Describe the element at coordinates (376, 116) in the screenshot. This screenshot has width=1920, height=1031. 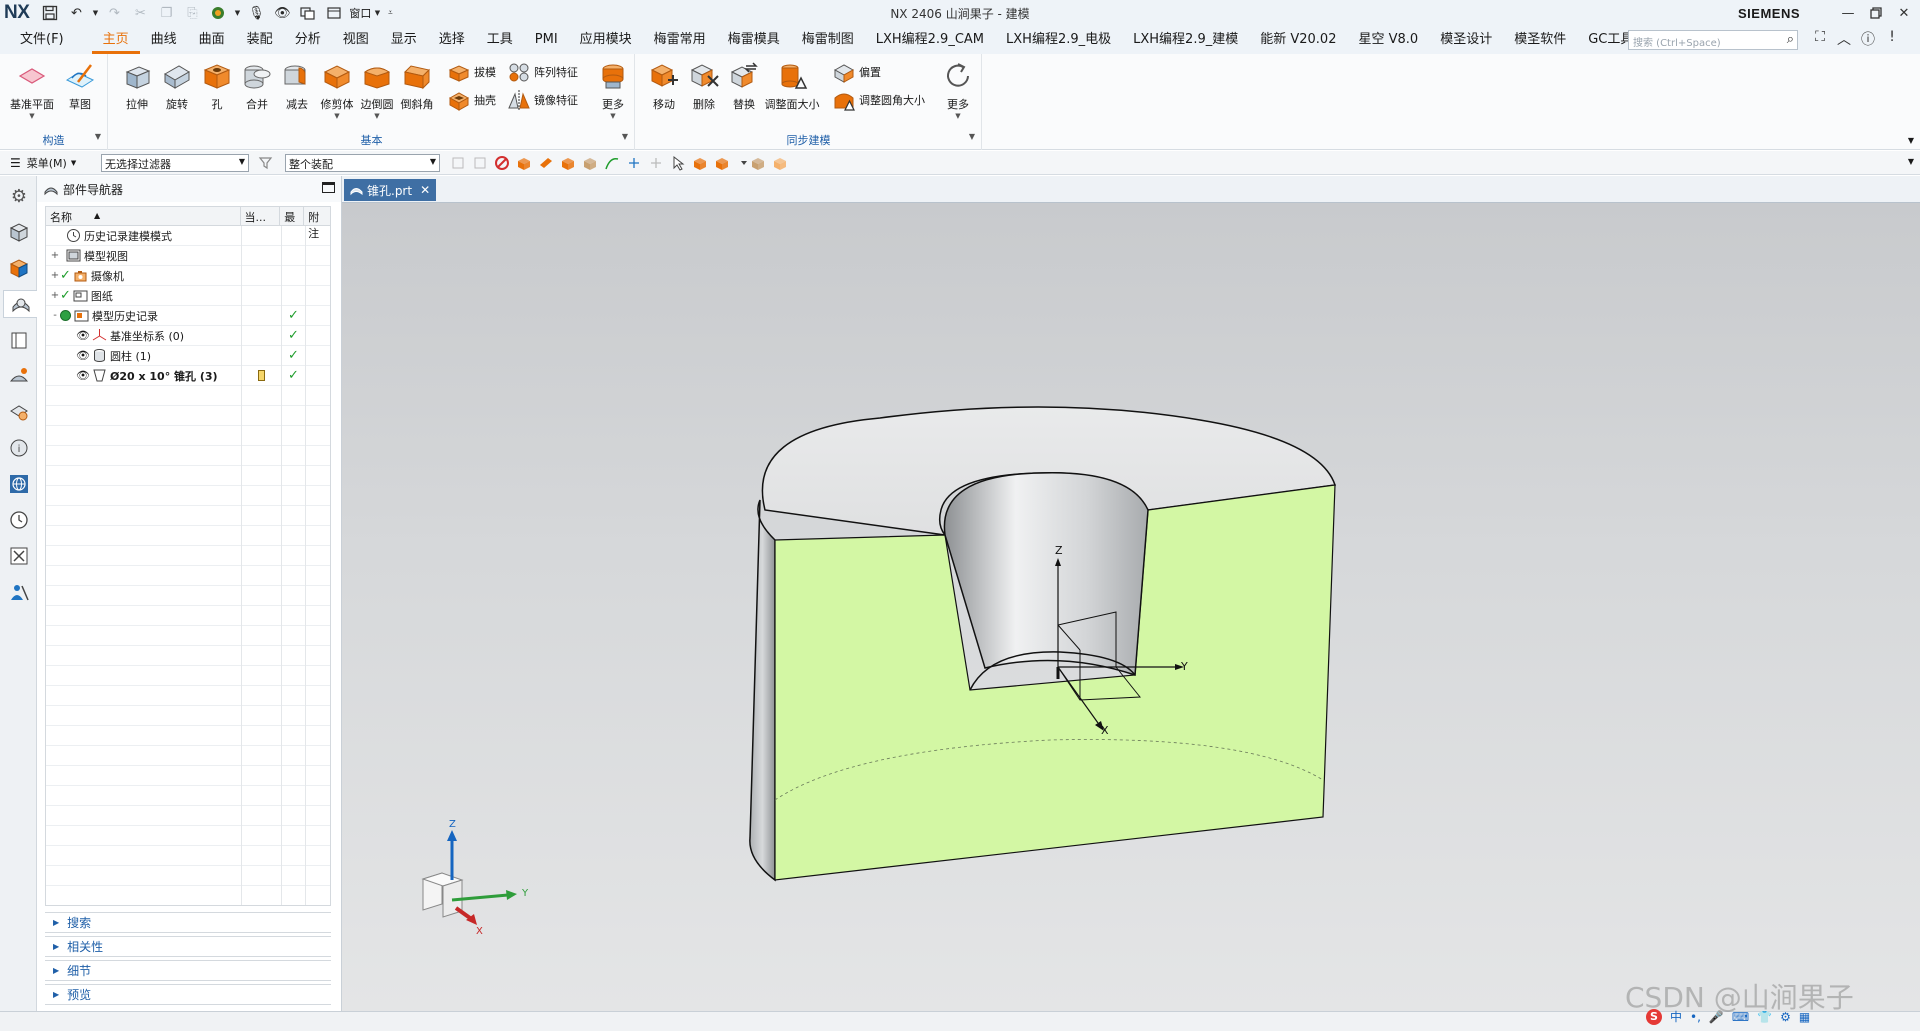
I see `edge-blend-dropdown-icon: ▼` at that location.